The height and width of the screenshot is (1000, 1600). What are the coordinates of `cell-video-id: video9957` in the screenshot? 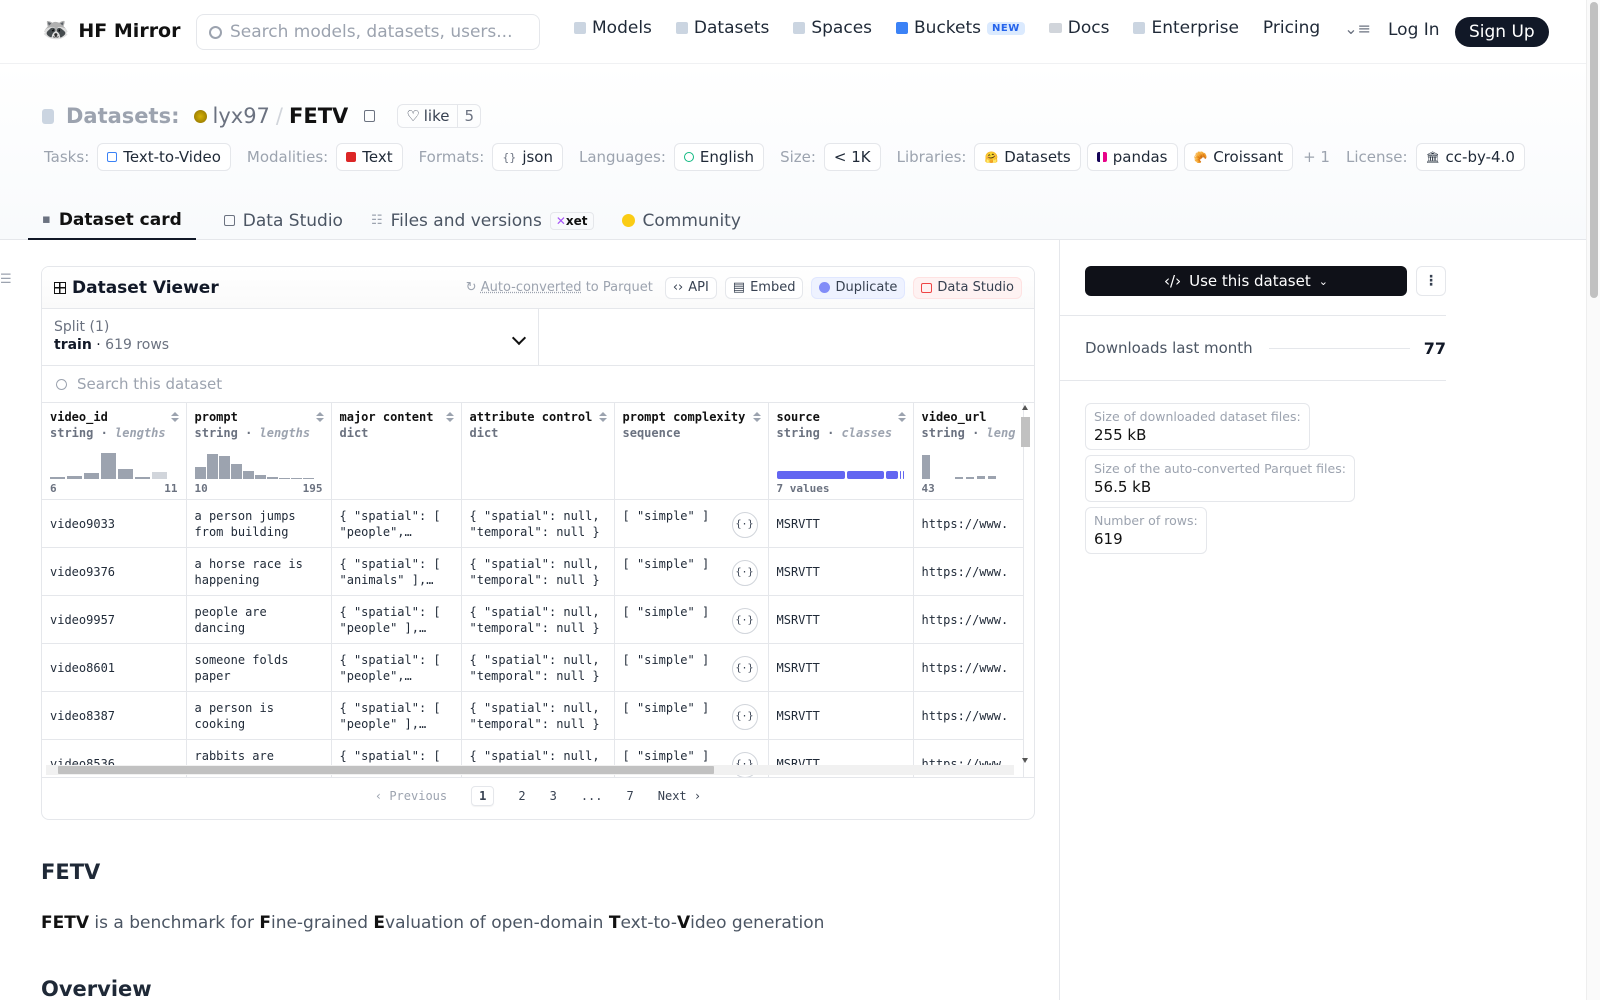 It's located at (114, 619).